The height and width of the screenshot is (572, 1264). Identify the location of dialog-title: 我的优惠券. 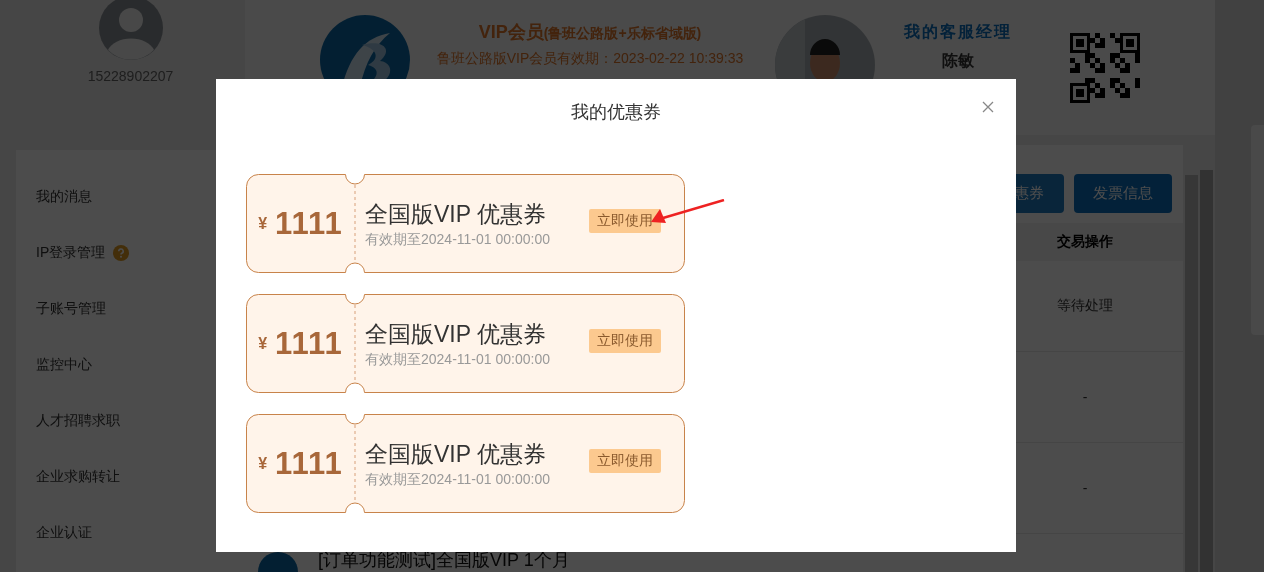
(616, 112).